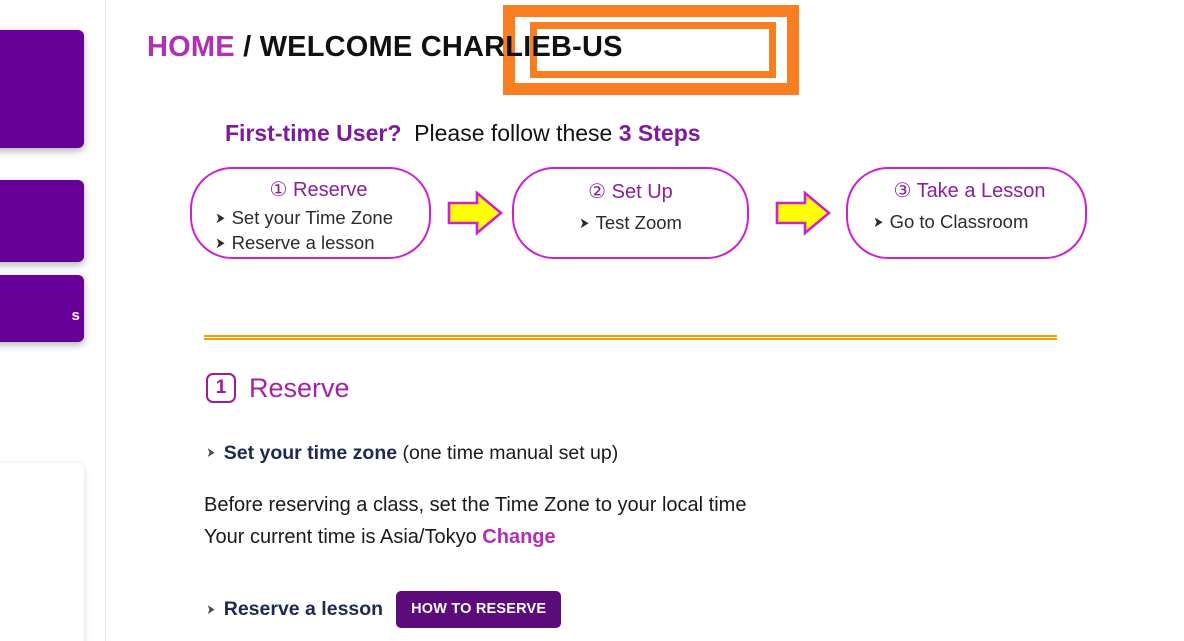 This screenshot has width=1184, height=641. I want to click on step-2-items: Test Zoom, so click(630, 222).